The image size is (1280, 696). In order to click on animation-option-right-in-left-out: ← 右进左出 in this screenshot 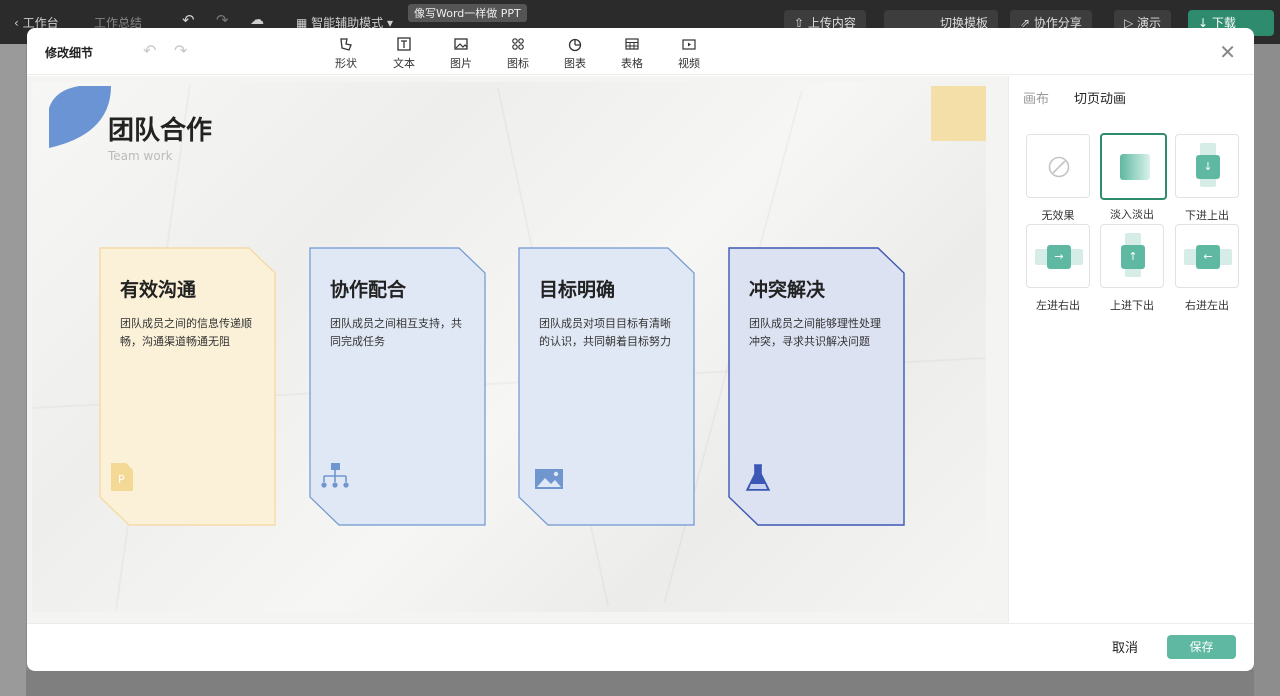, I will do `click(1207, 268)`.